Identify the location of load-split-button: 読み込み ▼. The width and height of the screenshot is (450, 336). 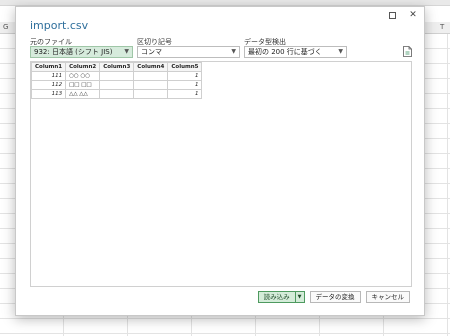
(281, 297).